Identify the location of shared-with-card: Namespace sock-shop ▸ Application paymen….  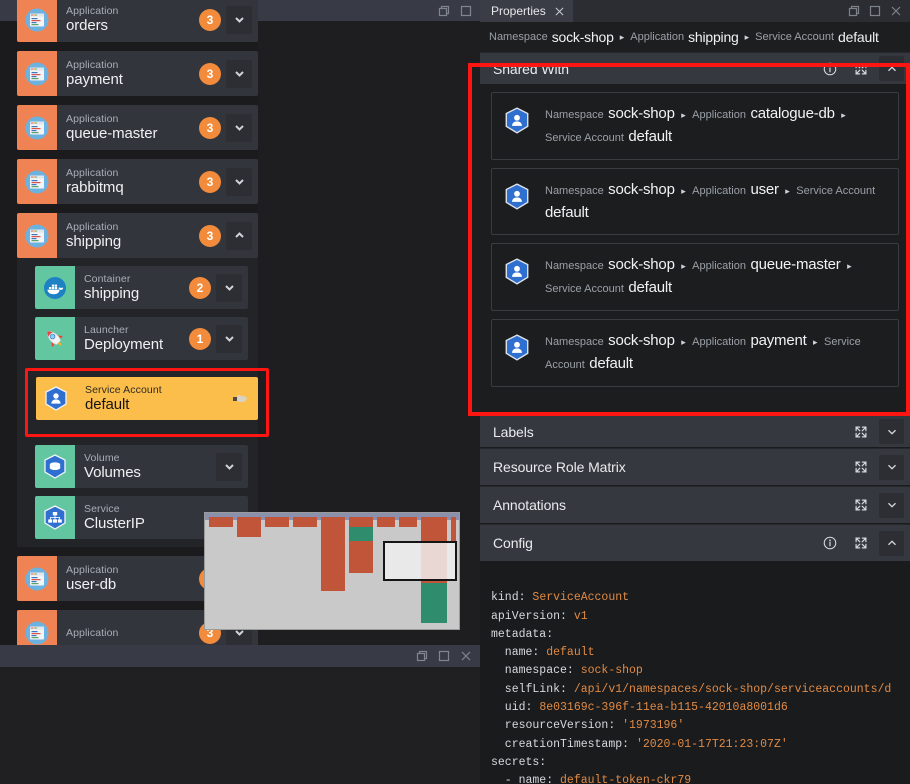
(695, 353).